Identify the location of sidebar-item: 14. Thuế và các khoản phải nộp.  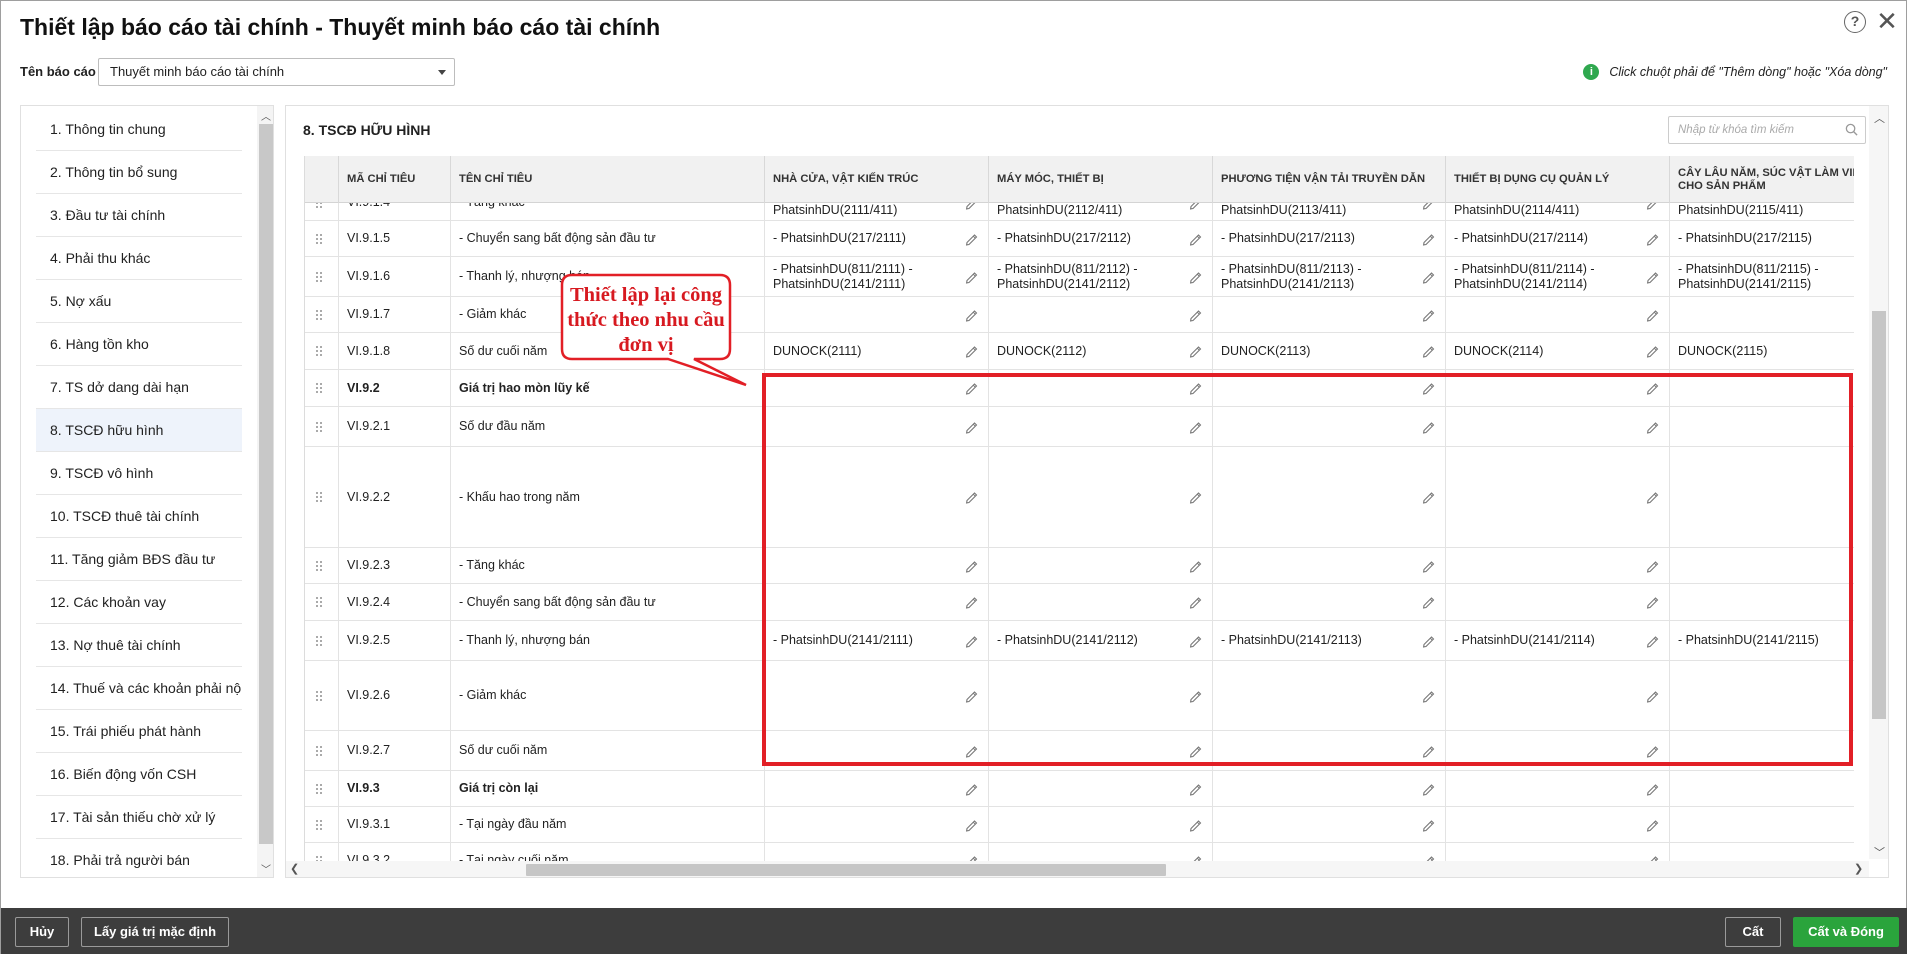
(139, 688).